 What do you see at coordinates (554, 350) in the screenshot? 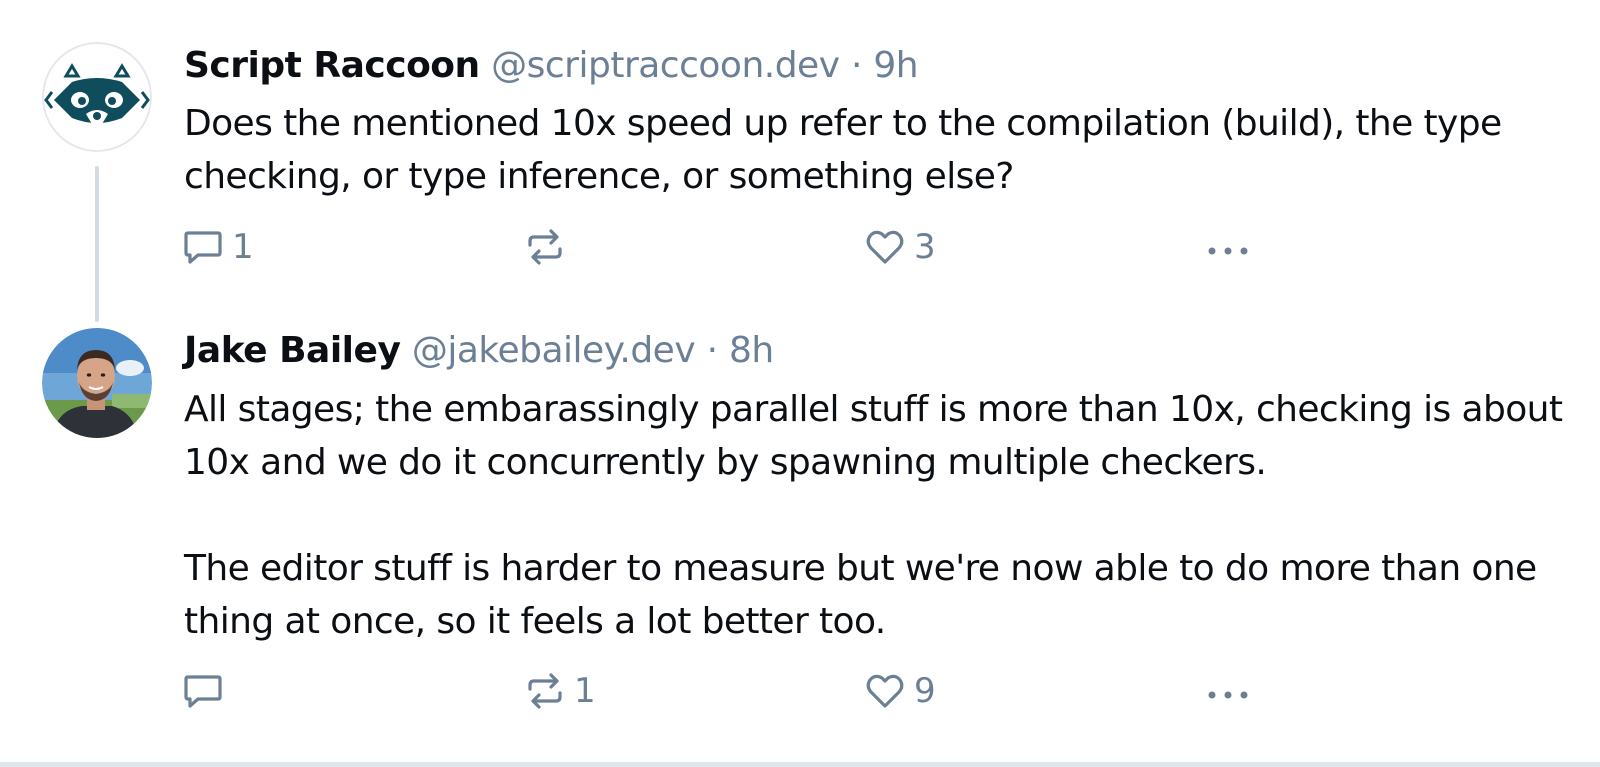
I see `author-handle: @jakebailey.dev` at bounding box center [554, 350].